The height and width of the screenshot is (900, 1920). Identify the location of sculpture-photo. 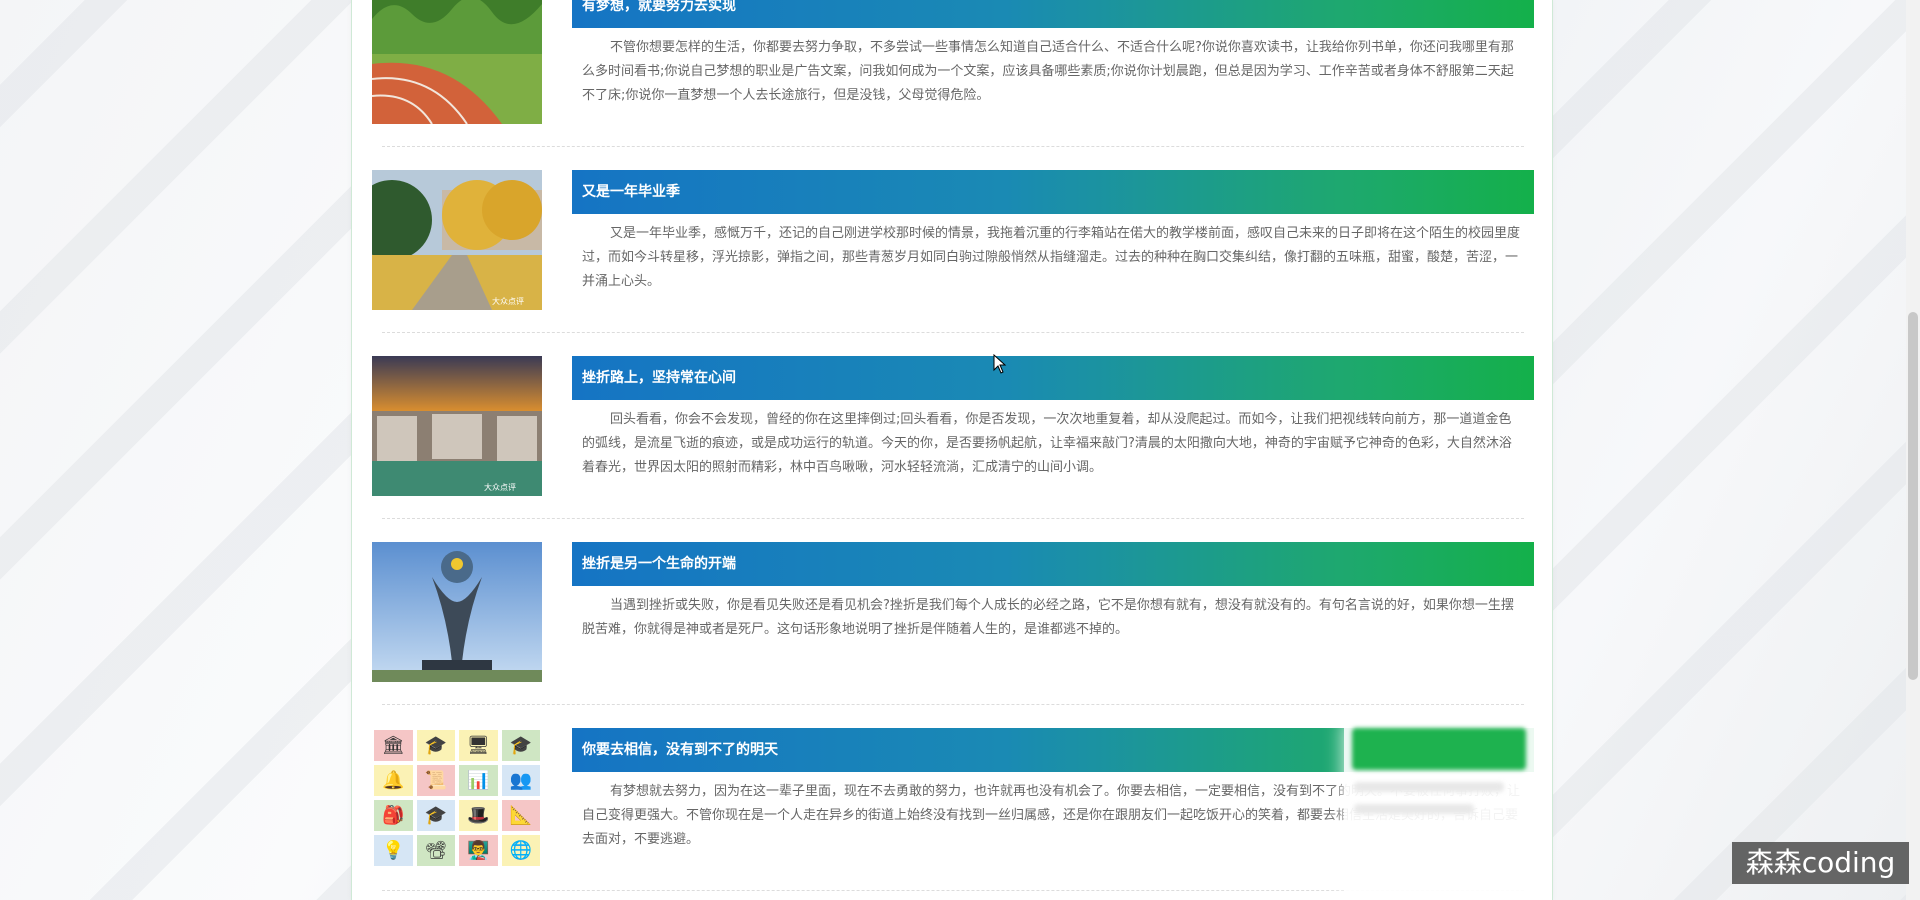
(457, 612).